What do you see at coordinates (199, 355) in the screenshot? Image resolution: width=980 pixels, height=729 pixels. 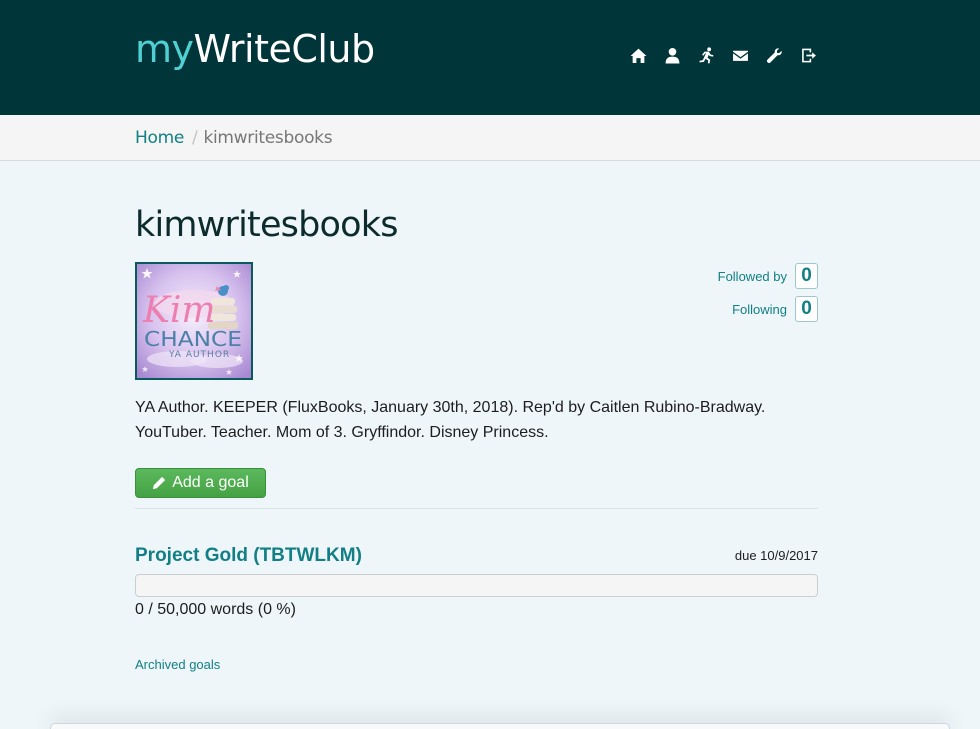 I see `svg-text: YA AUTHOR` at bounding box center [199, 355].